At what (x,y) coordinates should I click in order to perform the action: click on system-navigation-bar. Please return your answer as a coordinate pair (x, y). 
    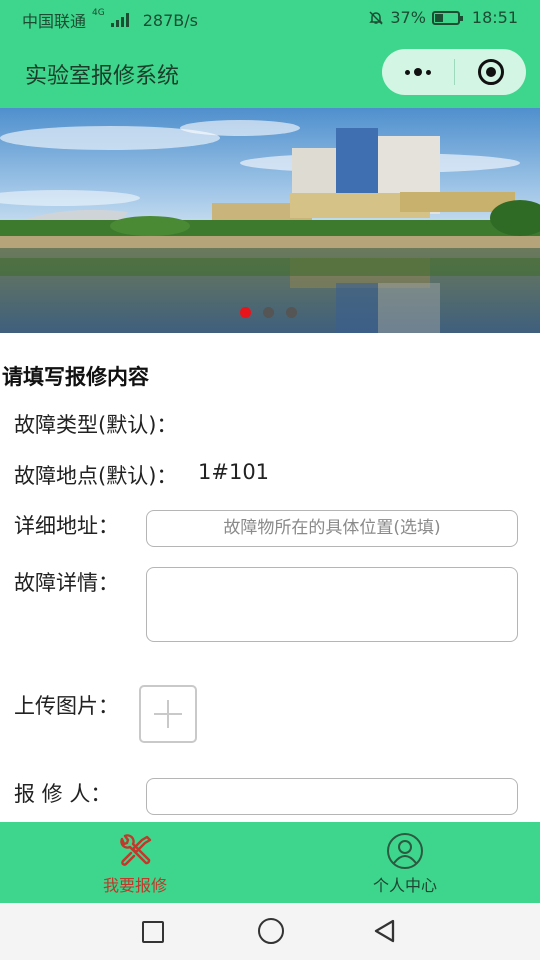
    Looking at the image, I should click on (270, 931).